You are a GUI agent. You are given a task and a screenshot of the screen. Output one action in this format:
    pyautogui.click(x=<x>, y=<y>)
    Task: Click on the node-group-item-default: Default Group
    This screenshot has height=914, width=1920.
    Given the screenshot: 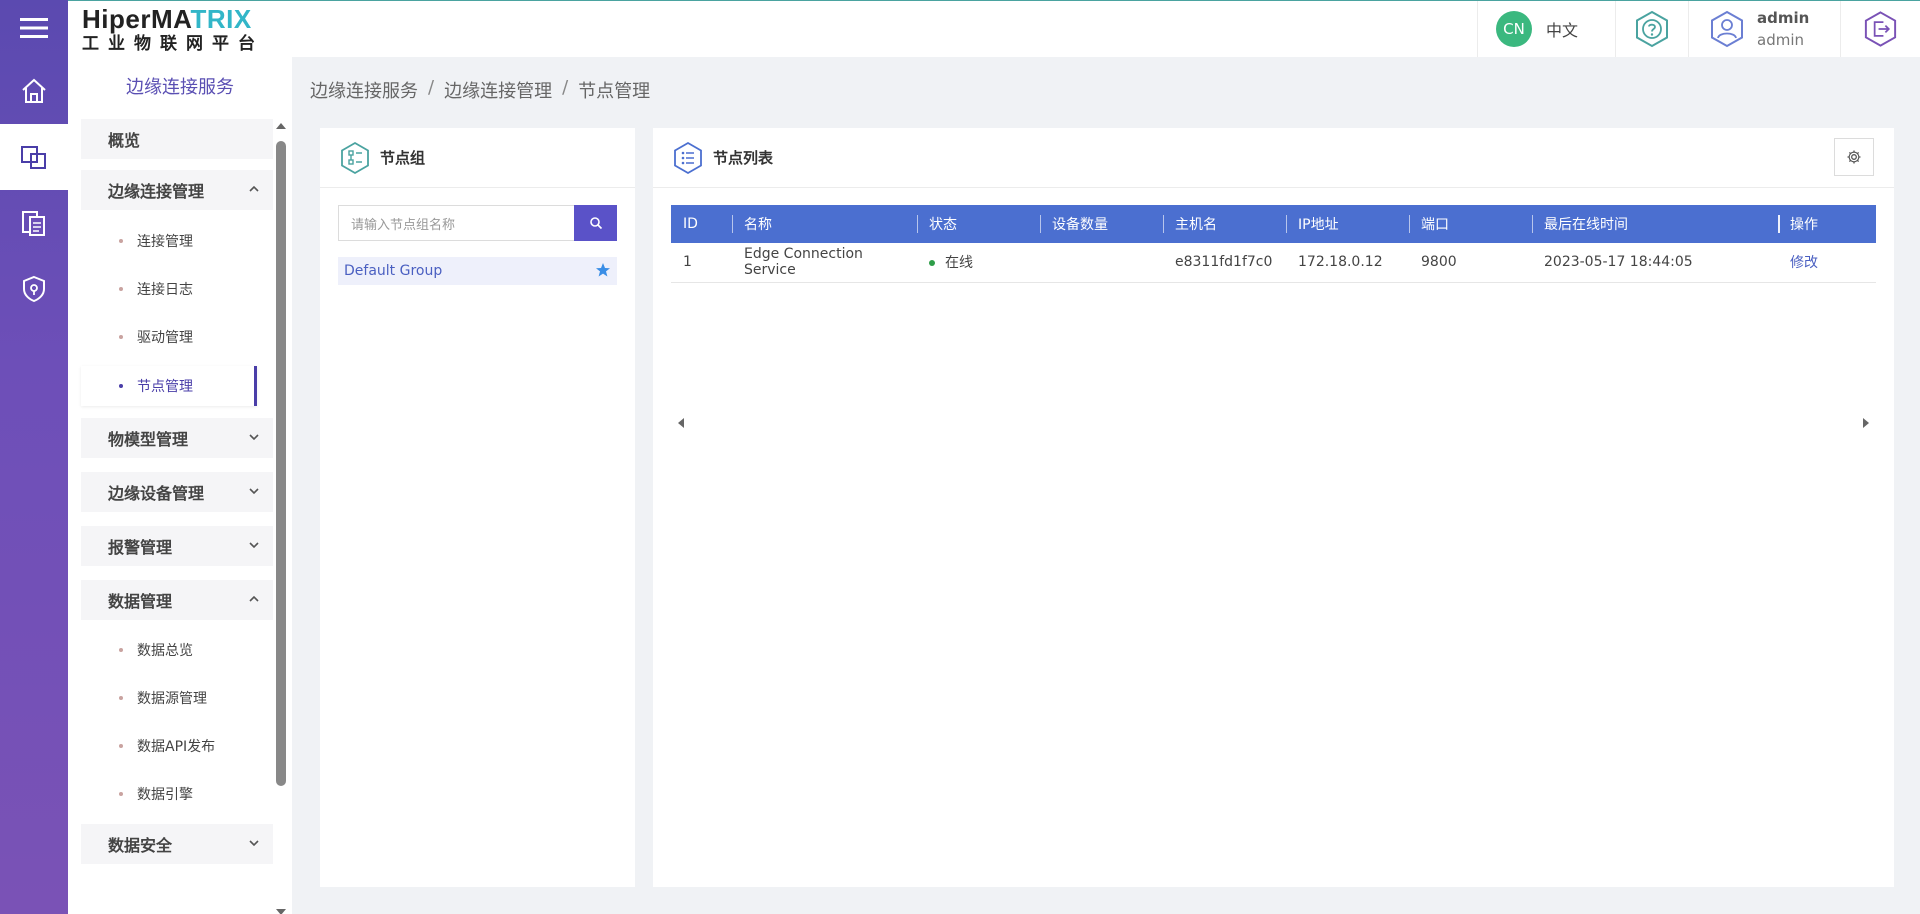 What is the action you would take?
    pyautogui.click(x=477, y=271)
    